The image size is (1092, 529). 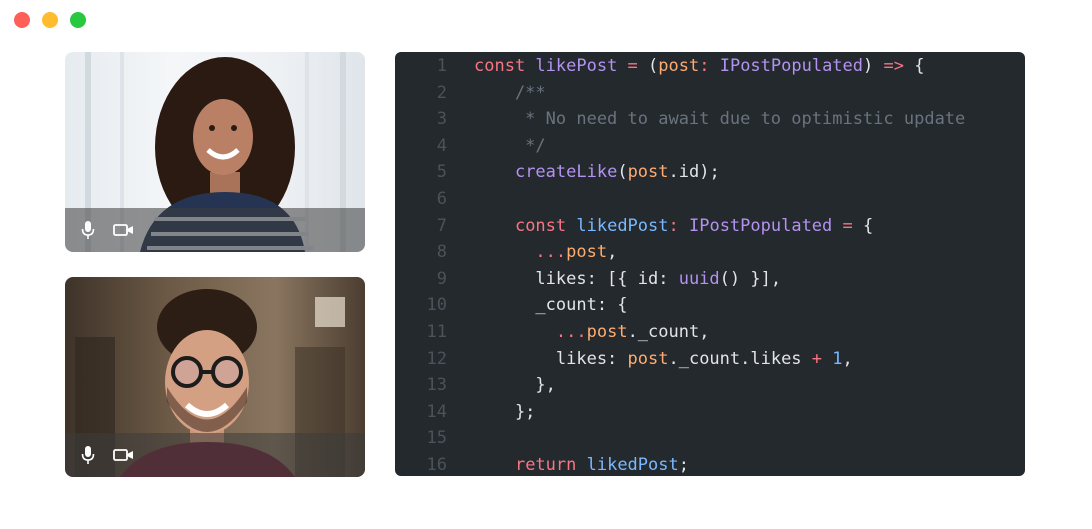 What do you see at coordinates (817, 358) in the screenshot?
I see `code-token: +` at bounding box center [817, 358].